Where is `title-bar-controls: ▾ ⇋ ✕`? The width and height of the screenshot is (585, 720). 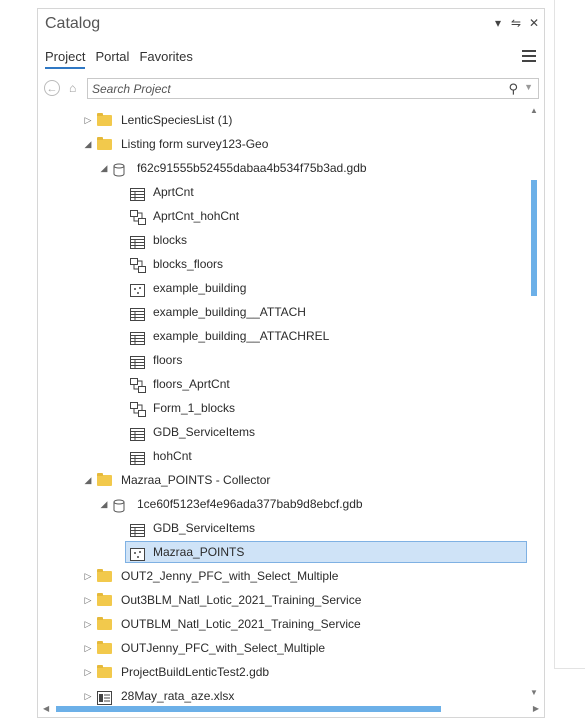
title-bar-controls: ▾ ⇋ ✕ is located at coordinates (516, 23).